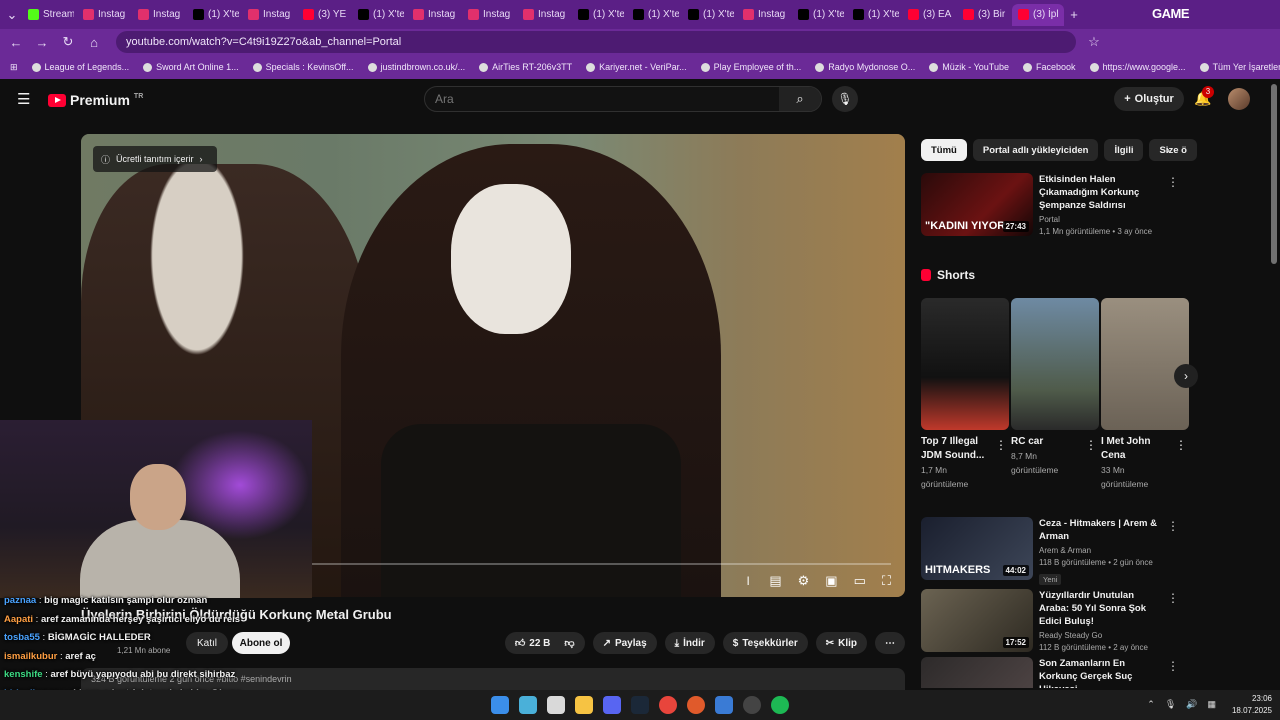 This screenshot has width=1280, height=720. What do you see at coordinates (1151, 704) in the screenshot?
I see `chevron-up-icon: ⌃` at bounding box center [1151, 704].